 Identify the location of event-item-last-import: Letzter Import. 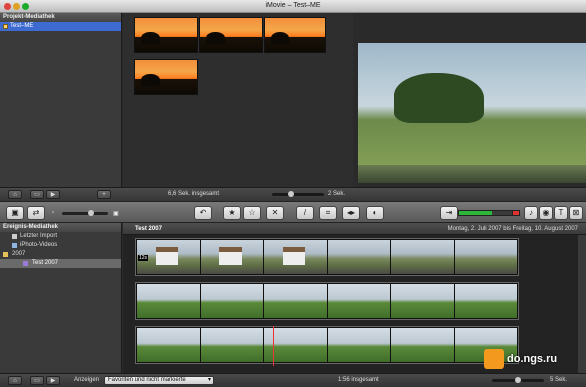
(60, 236).